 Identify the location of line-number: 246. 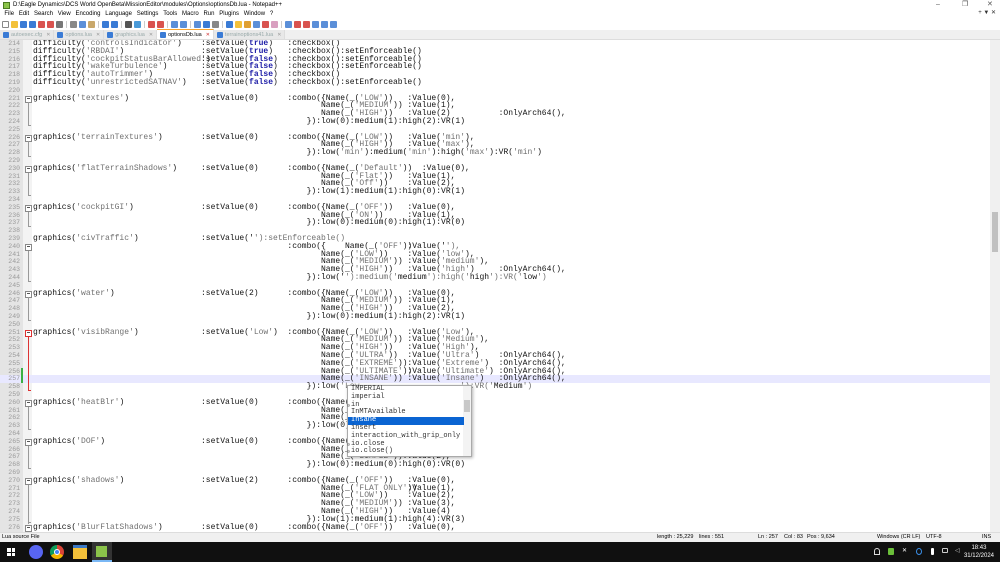
(14, 293).